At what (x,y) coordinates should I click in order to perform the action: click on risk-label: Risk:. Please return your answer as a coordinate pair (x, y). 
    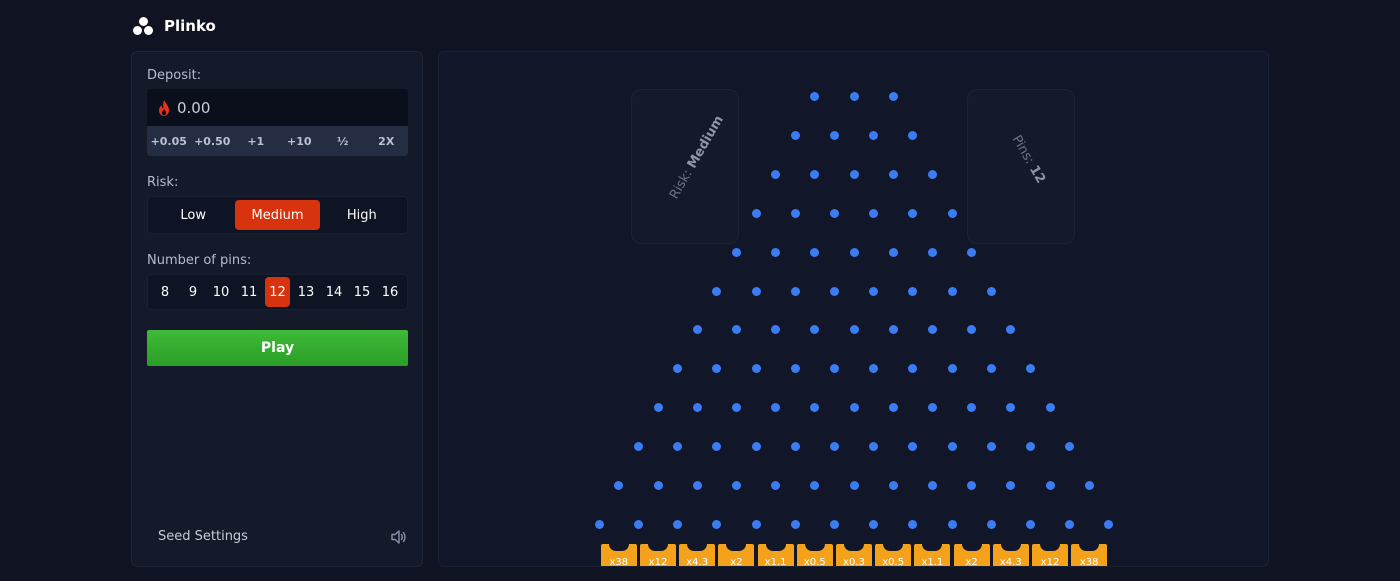
    Looking at the image, I should click on (163, 182).